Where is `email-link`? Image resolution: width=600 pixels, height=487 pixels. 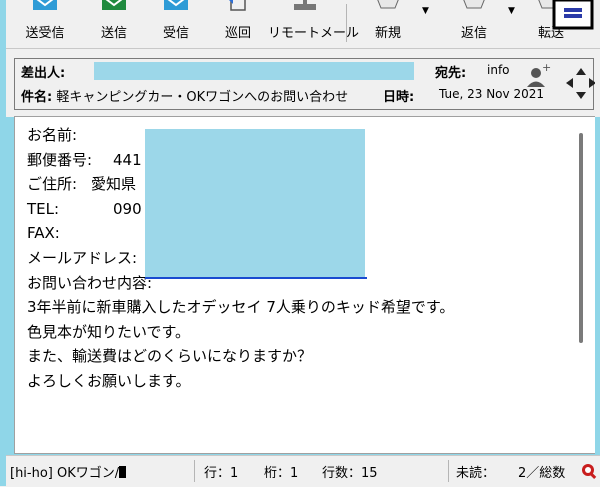 email-link is located at coordinates (256, 278).